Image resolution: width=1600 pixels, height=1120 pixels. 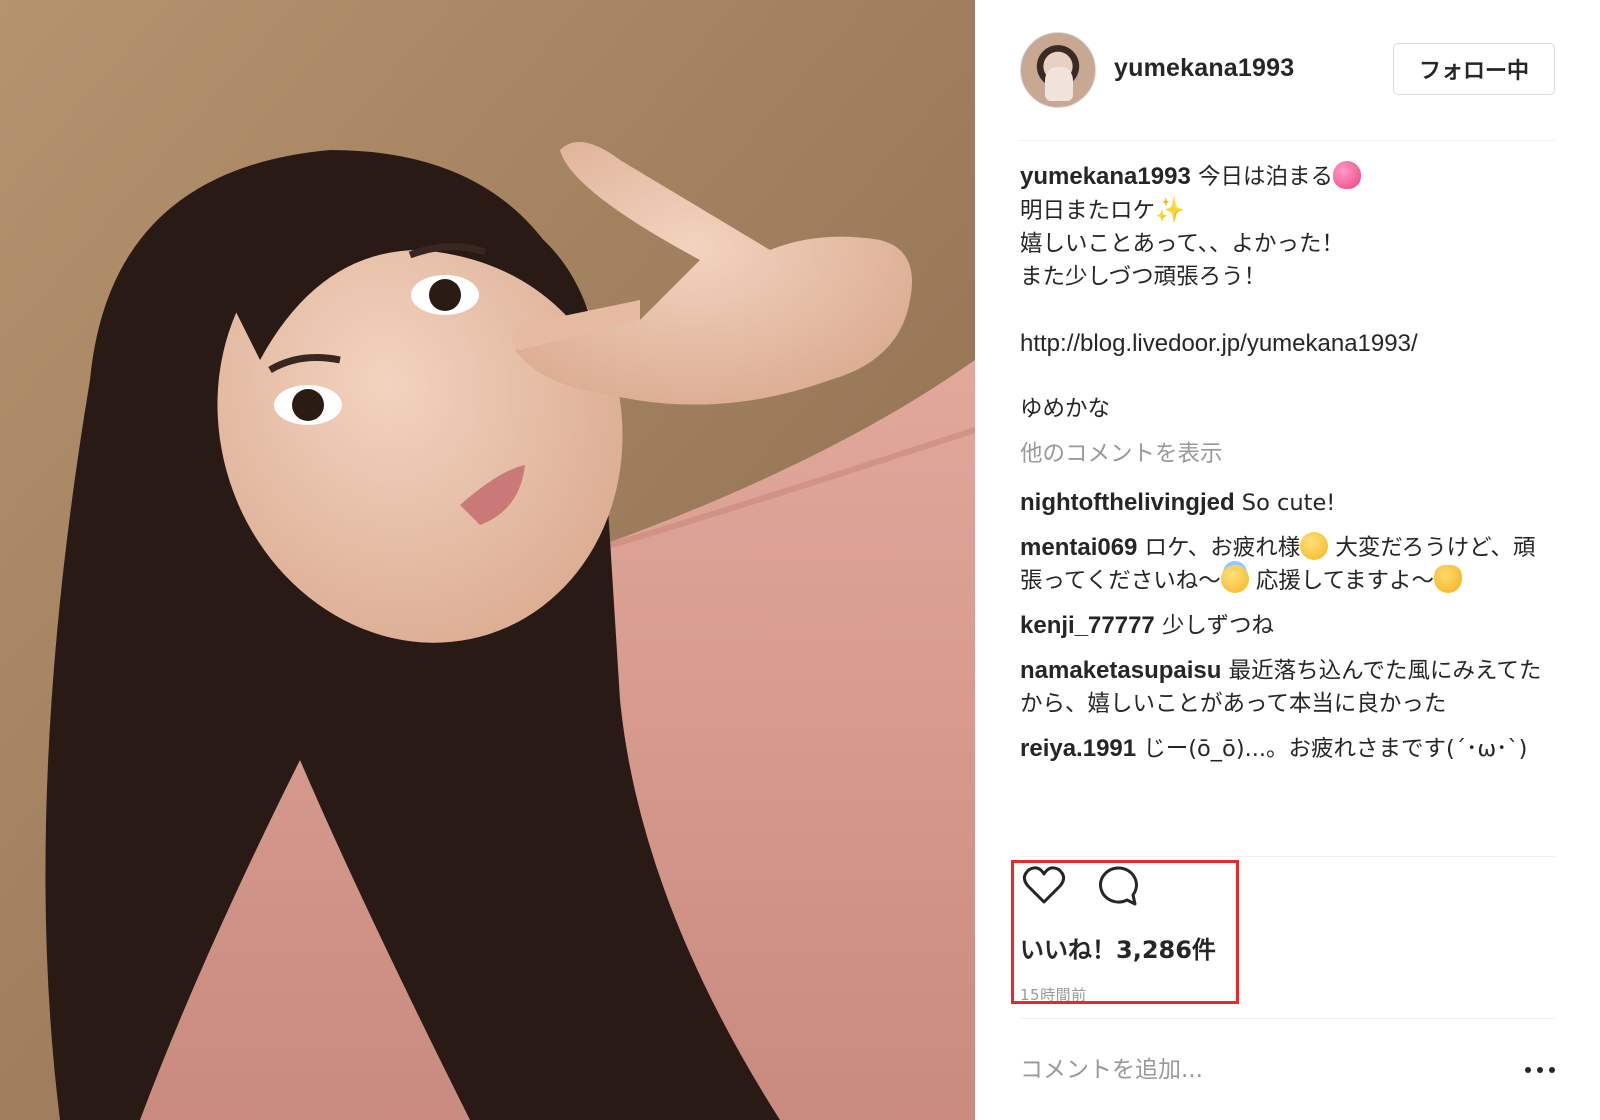 What do you see at coordinates (1287, 856) in the screenshot?
I see `comments-divider` at bounding box center [1287, 856].